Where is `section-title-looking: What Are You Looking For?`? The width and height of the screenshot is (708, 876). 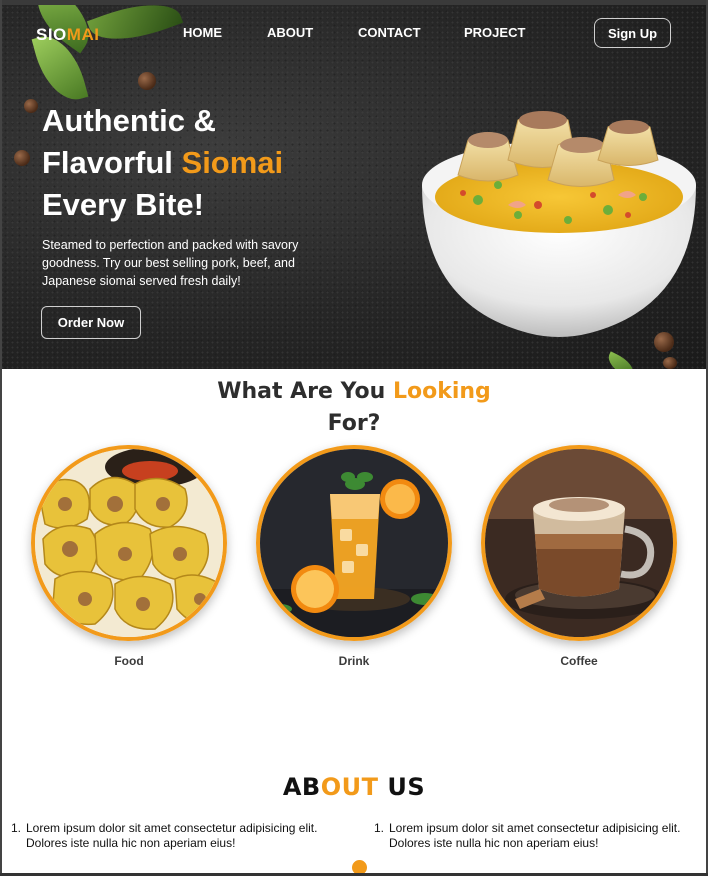
section-title-looking: What Are You Looking For? is located at coordinates (354, 408).